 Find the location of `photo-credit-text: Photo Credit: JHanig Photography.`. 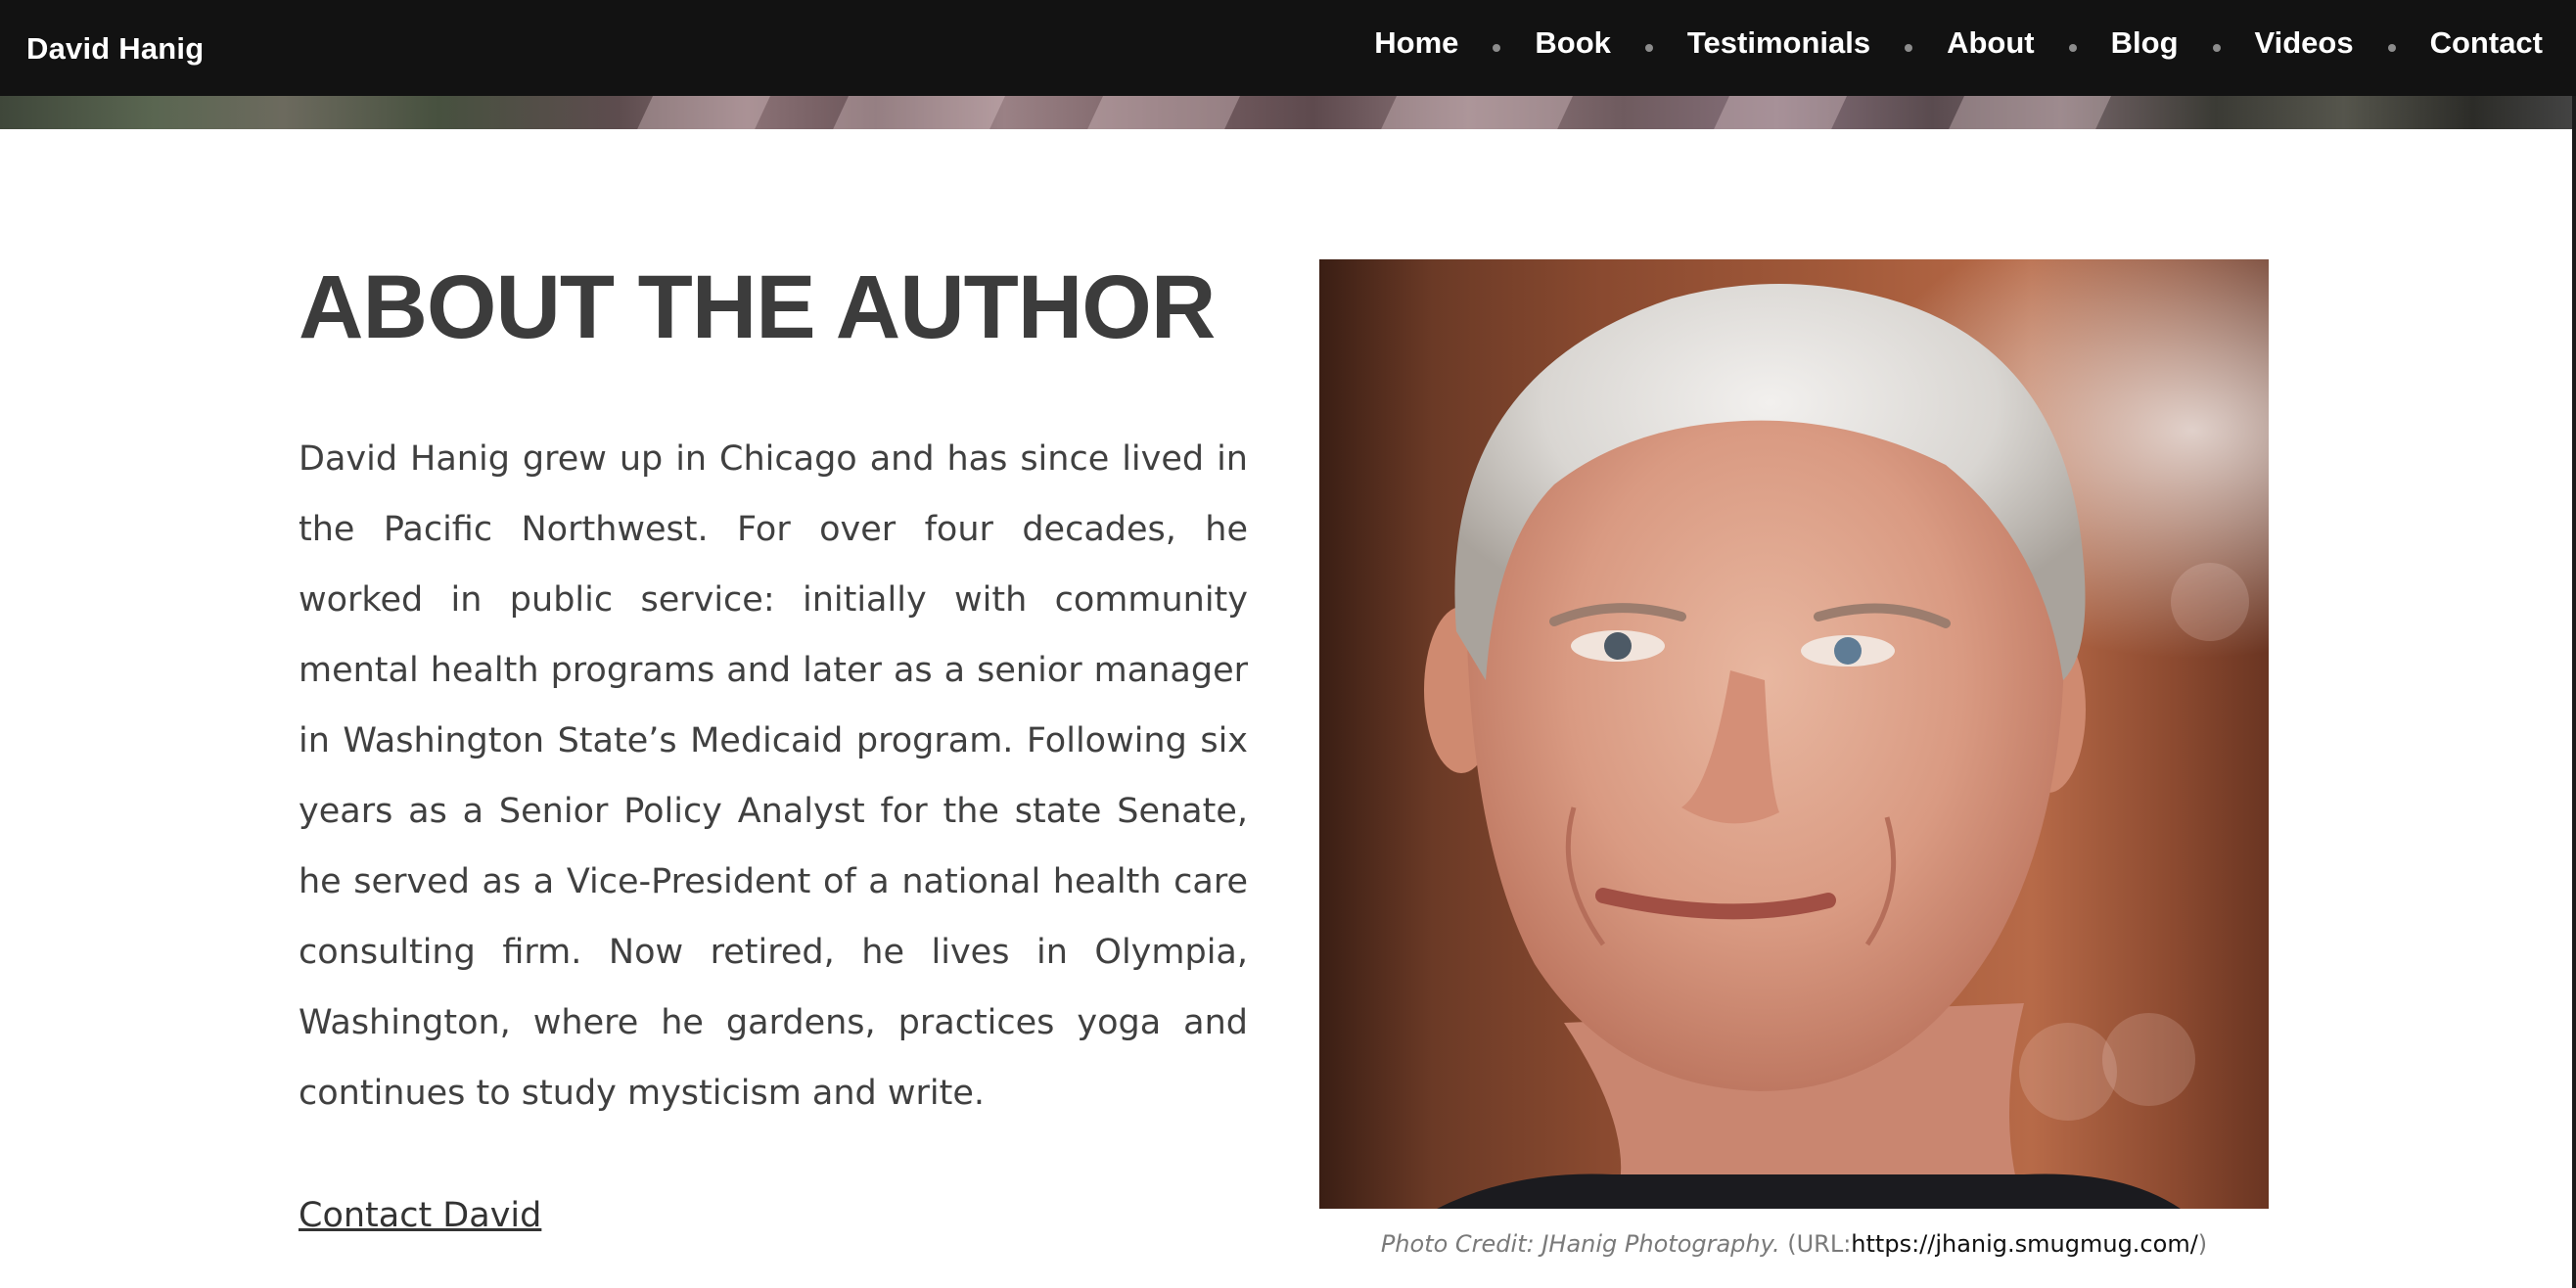

photo-credit-text: Photo Credit: JHanig Photography. is located at coordinates (1580, 1244).